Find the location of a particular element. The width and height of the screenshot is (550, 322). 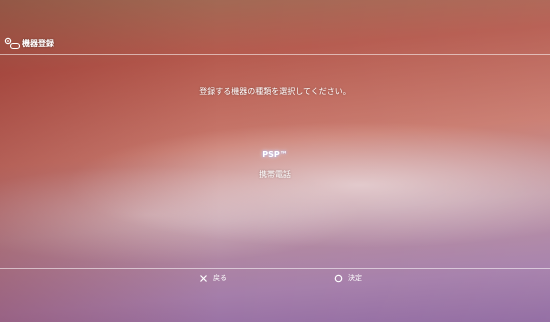

circle-button-icon is located at coordinates (338, 278).